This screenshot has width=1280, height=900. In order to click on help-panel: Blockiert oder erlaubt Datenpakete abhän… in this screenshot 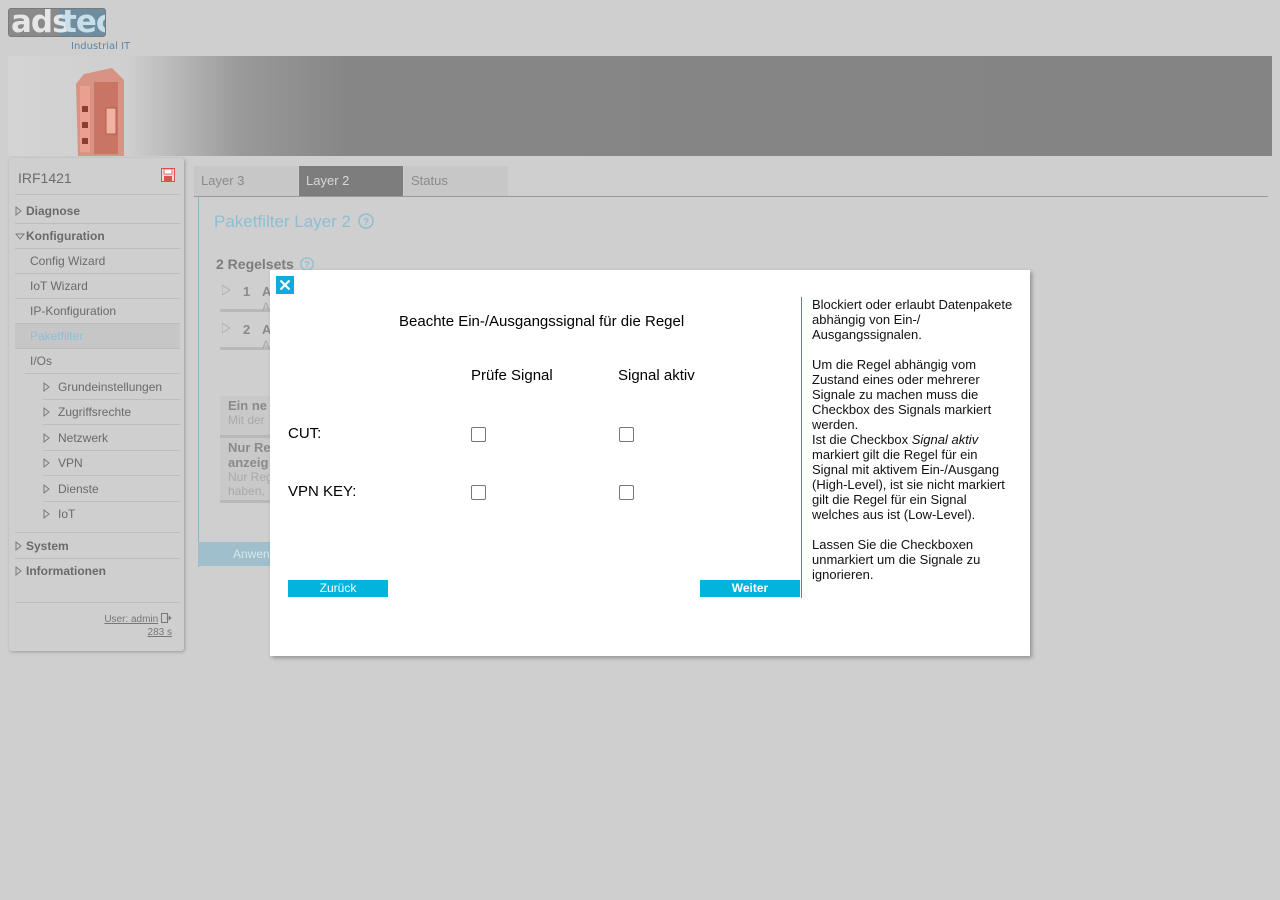, I will do `click(914, 447)`.